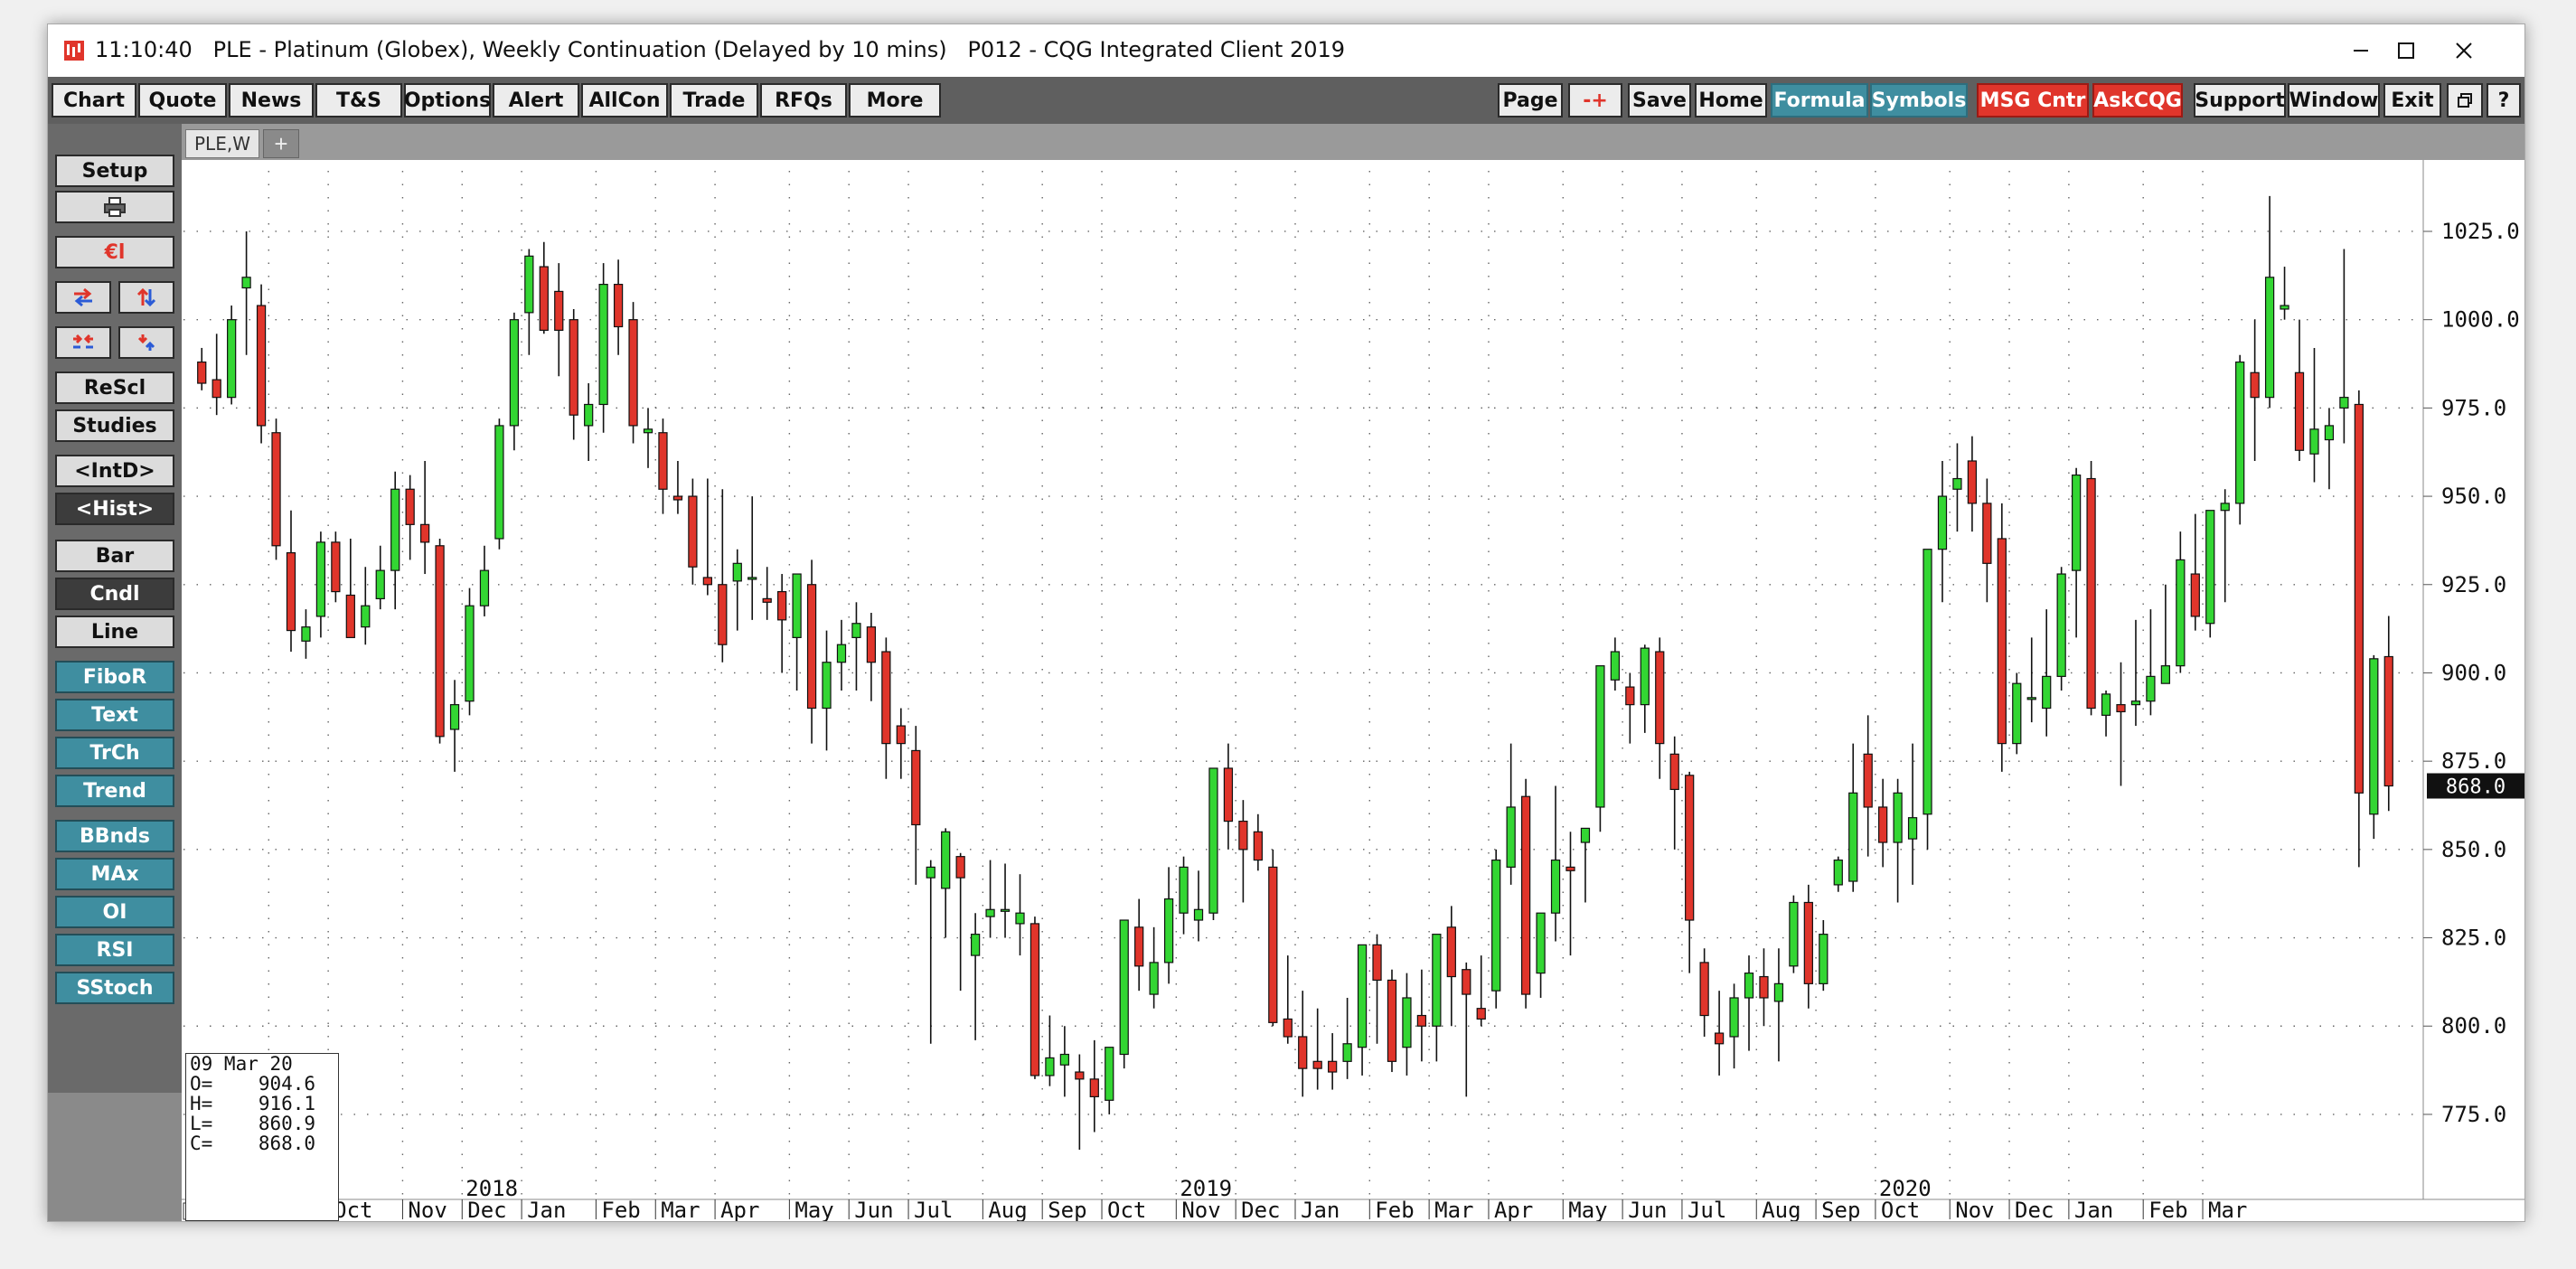 The image size is (2576, 1269). What do you see at coordinates (115, 753) in the screenshot?
I see `trend-channel-button: TrCh` at bounding box center [115, 753].